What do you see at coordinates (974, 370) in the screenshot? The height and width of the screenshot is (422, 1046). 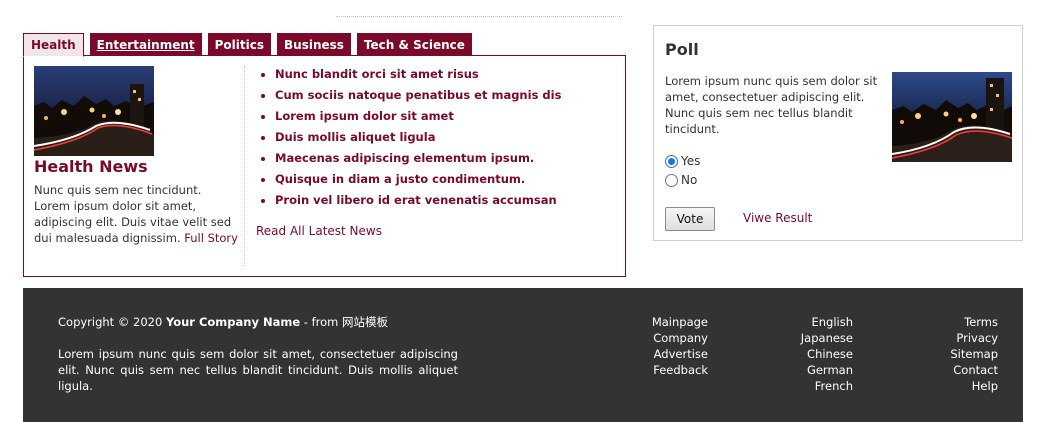 I see `footer-link-contact: Contact` at bounding box center [974, 370].